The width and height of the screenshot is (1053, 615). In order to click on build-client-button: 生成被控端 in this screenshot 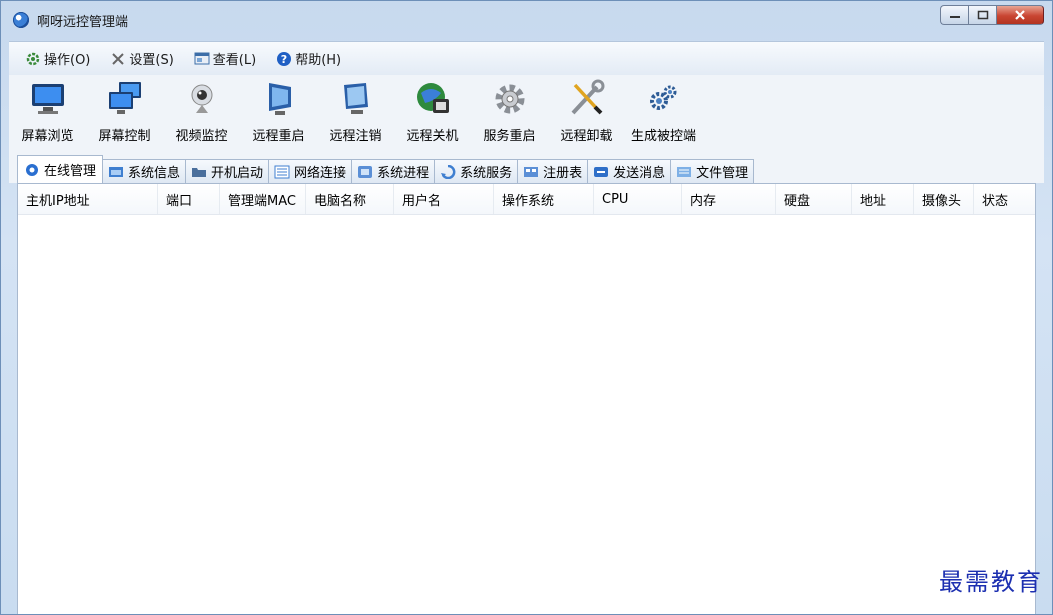, I will do `click(663, 112)`.